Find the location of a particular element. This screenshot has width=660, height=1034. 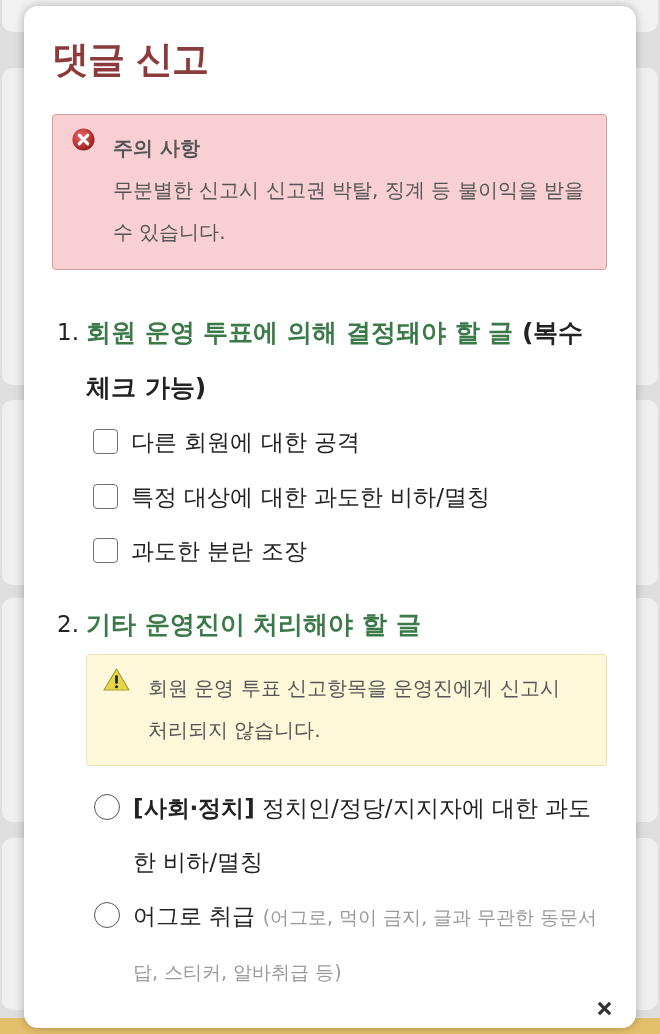

option-label: 과도한 분란 조장 is located at coordinates (219, 551).